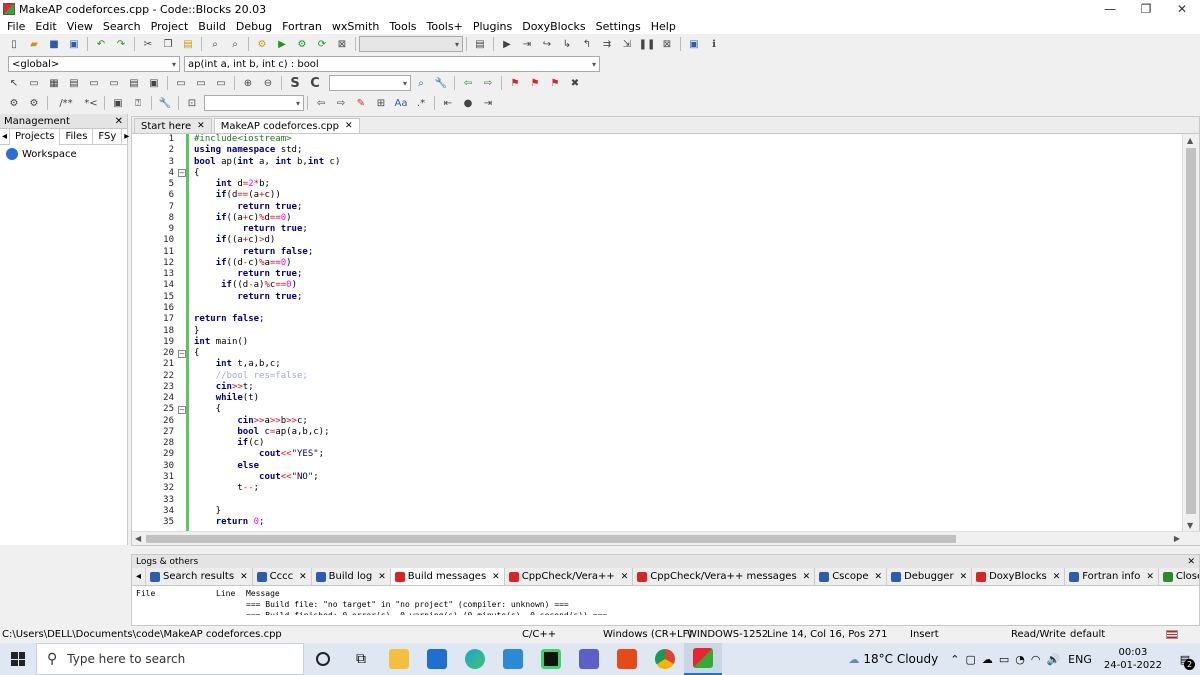 The image size is (1200, 675). I want to click on pause-icon: ❚❚, so click(647, 44).